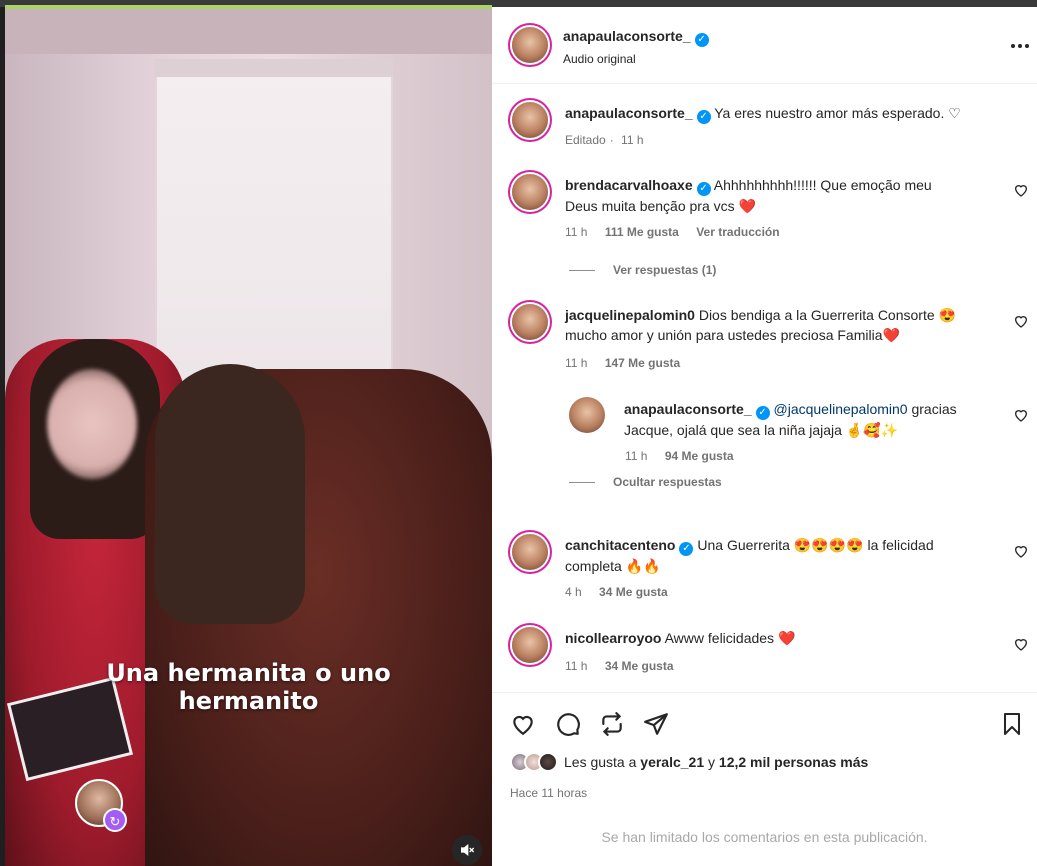 The height and width of the screenshot is (866, 1037). Describe the element at coordinates (518, 4) in the screenshot. I see `browser-top-strip` at that location.